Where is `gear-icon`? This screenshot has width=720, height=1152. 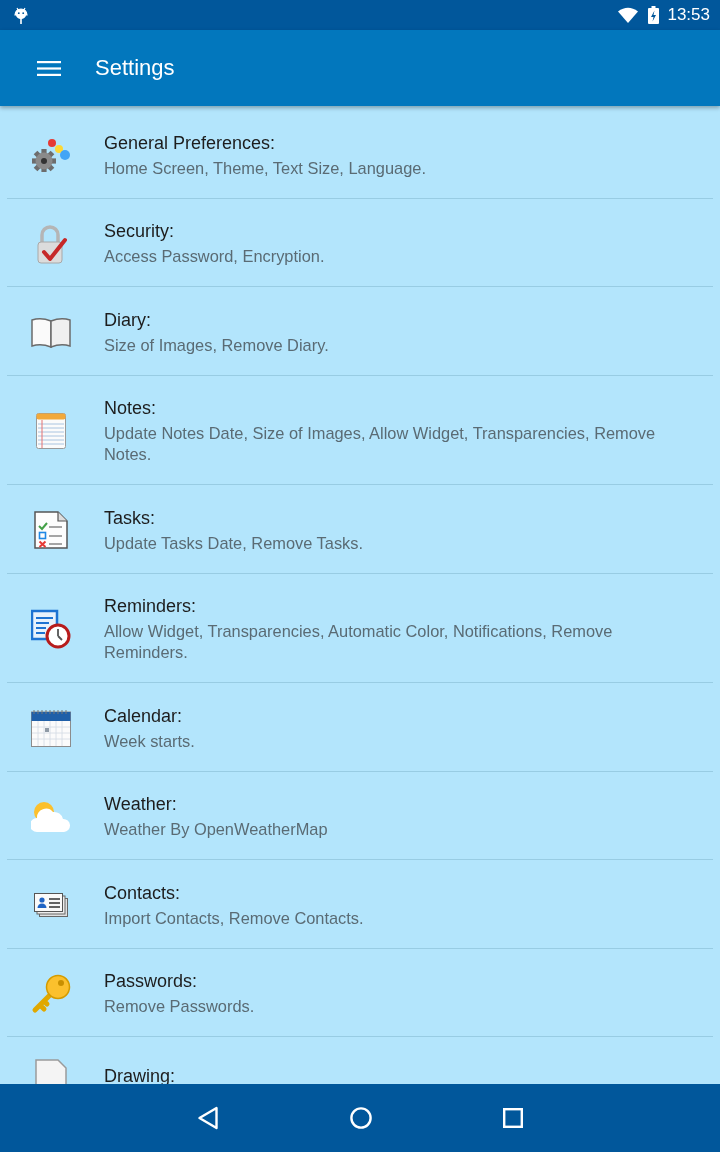 gear-icon is located at coordinates (51, 155).